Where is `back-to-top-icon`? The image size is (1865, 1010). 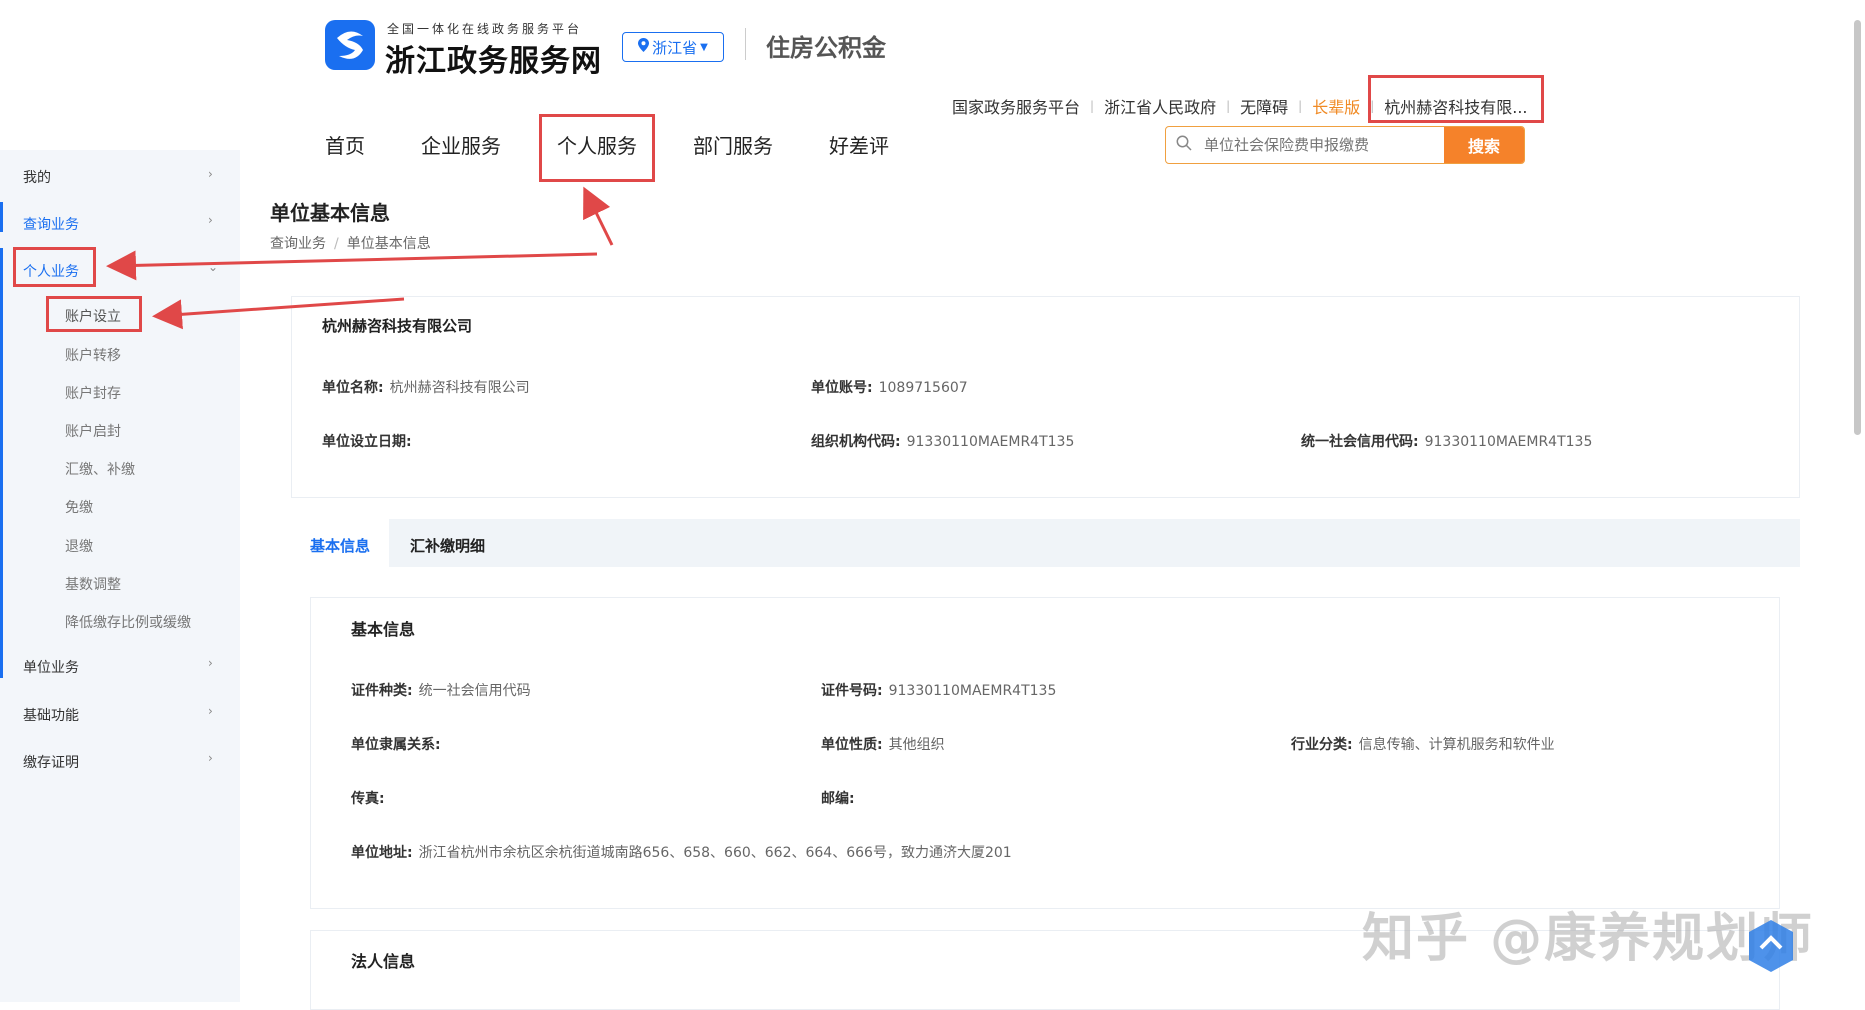
back-to-top-icon is located at coordinates (1771, 946).